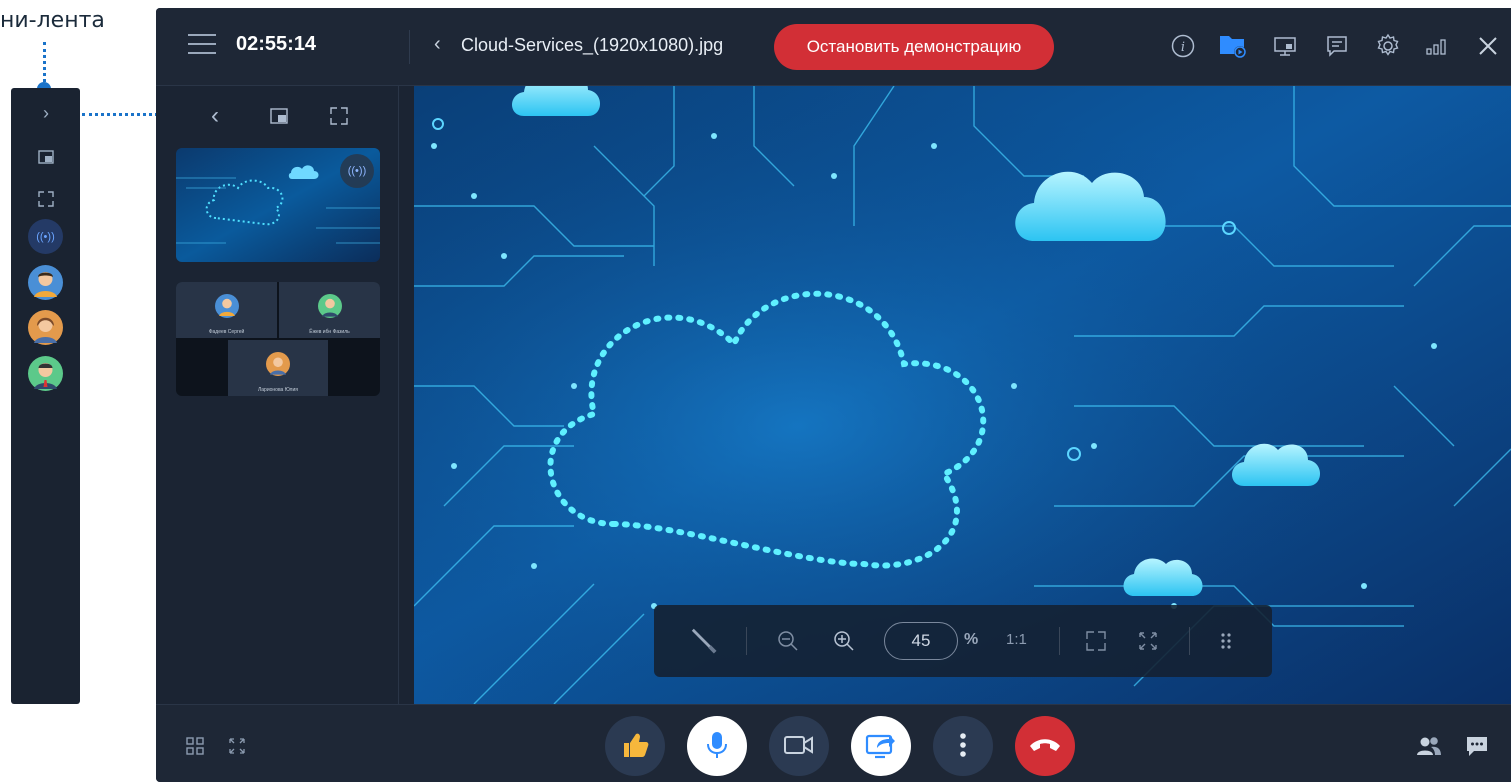  What do you see at coordinates (914, 47) in the screenshot?
I see `stop-demonstration-button: Остановить демонстрацию` at bounding box center [914, 47].